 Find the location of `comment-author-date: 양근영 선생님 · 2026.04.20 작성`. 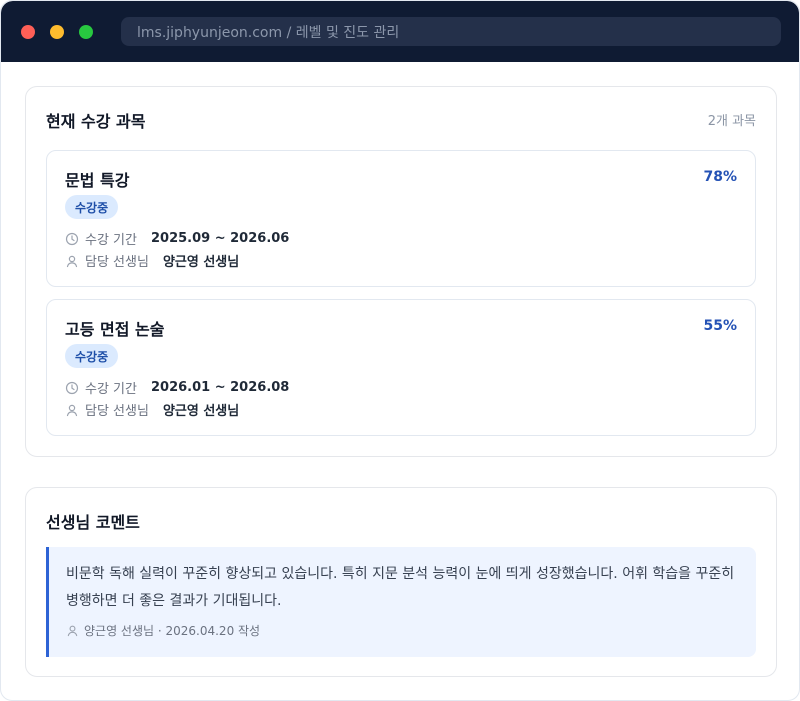

comment-author-date: 양근영 선생님 · 2026.04.20 작성 is located at coordinates (172, 631).